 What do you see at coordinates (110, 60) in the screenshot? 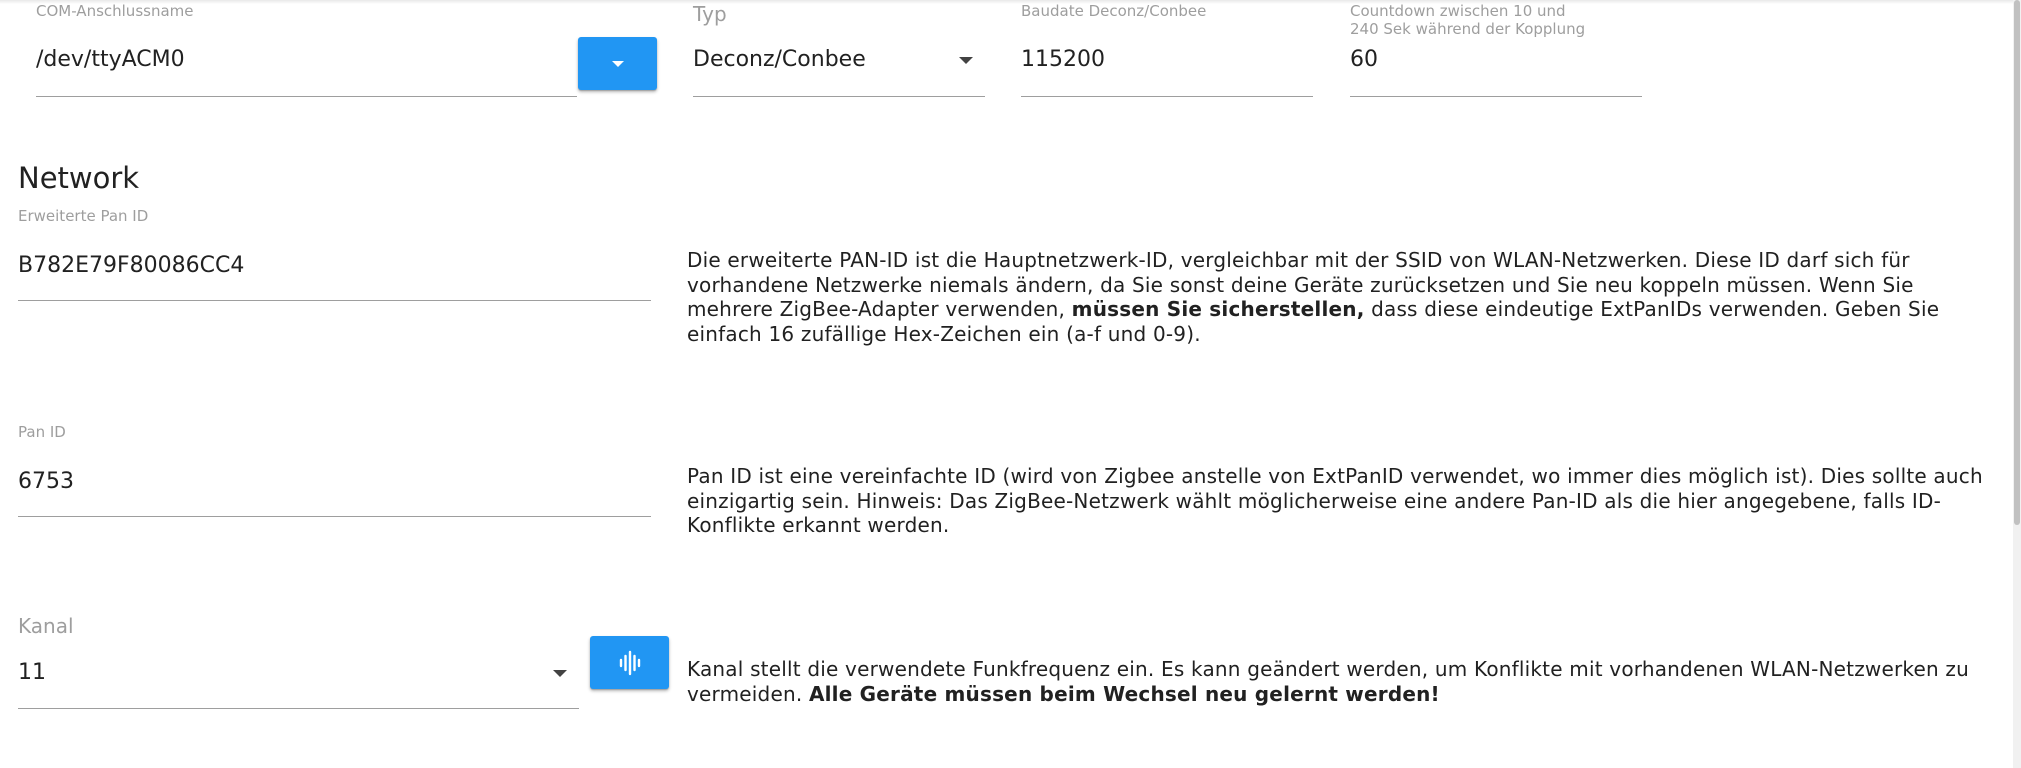
I see `com-port-input: /dev/ttyACM0` at bounding box center [110, 60].